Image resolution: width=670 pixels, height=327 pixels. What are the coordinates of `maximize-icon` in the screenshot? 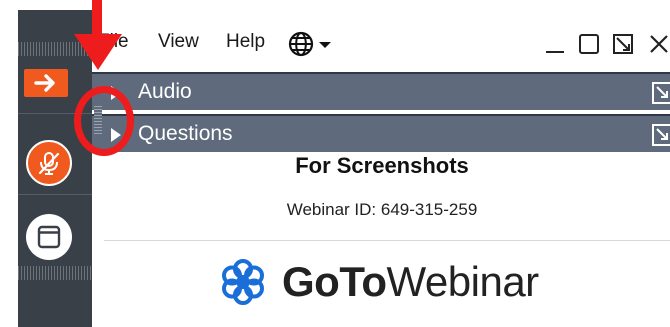 It's located at (589, 44).